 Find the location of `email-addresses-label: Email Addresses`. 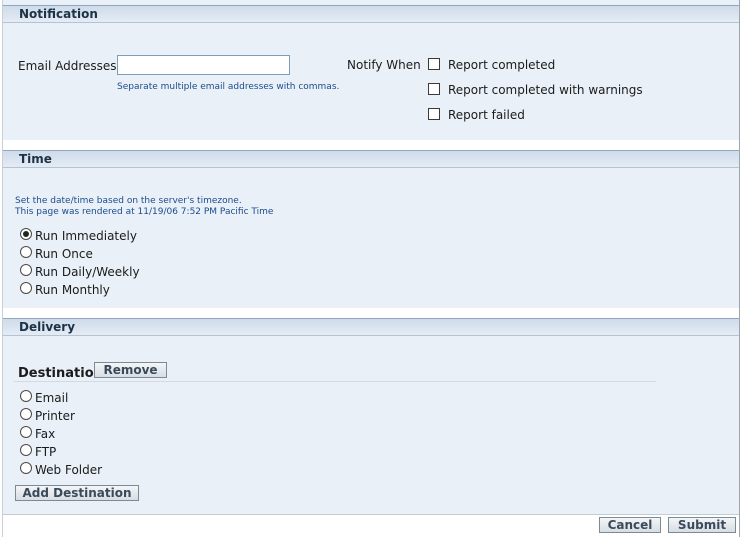

email-addresses-label: Email Addresses is located at coordinates (67, 66).